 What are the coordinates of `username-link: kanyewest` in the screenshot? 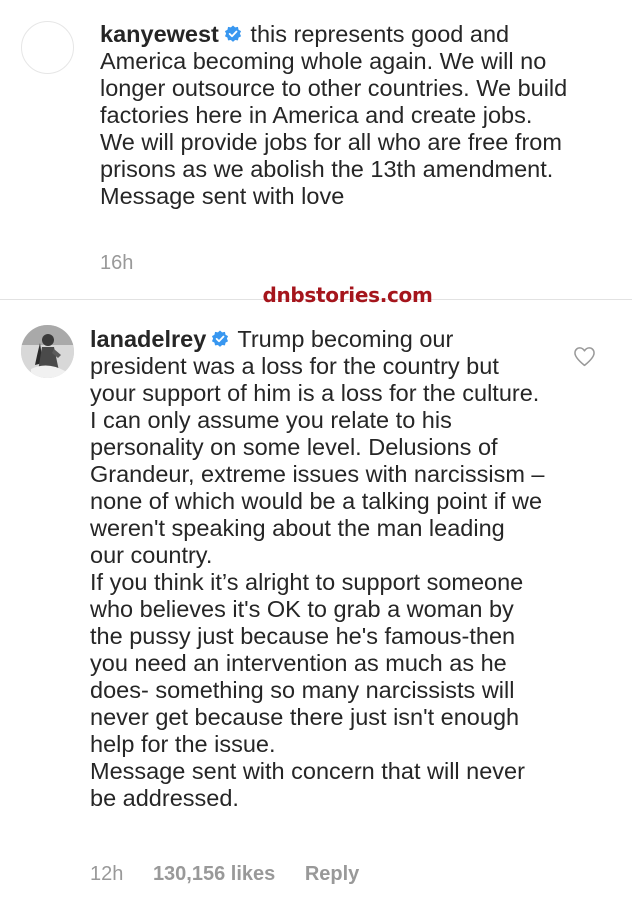 It's located at (159, 34).